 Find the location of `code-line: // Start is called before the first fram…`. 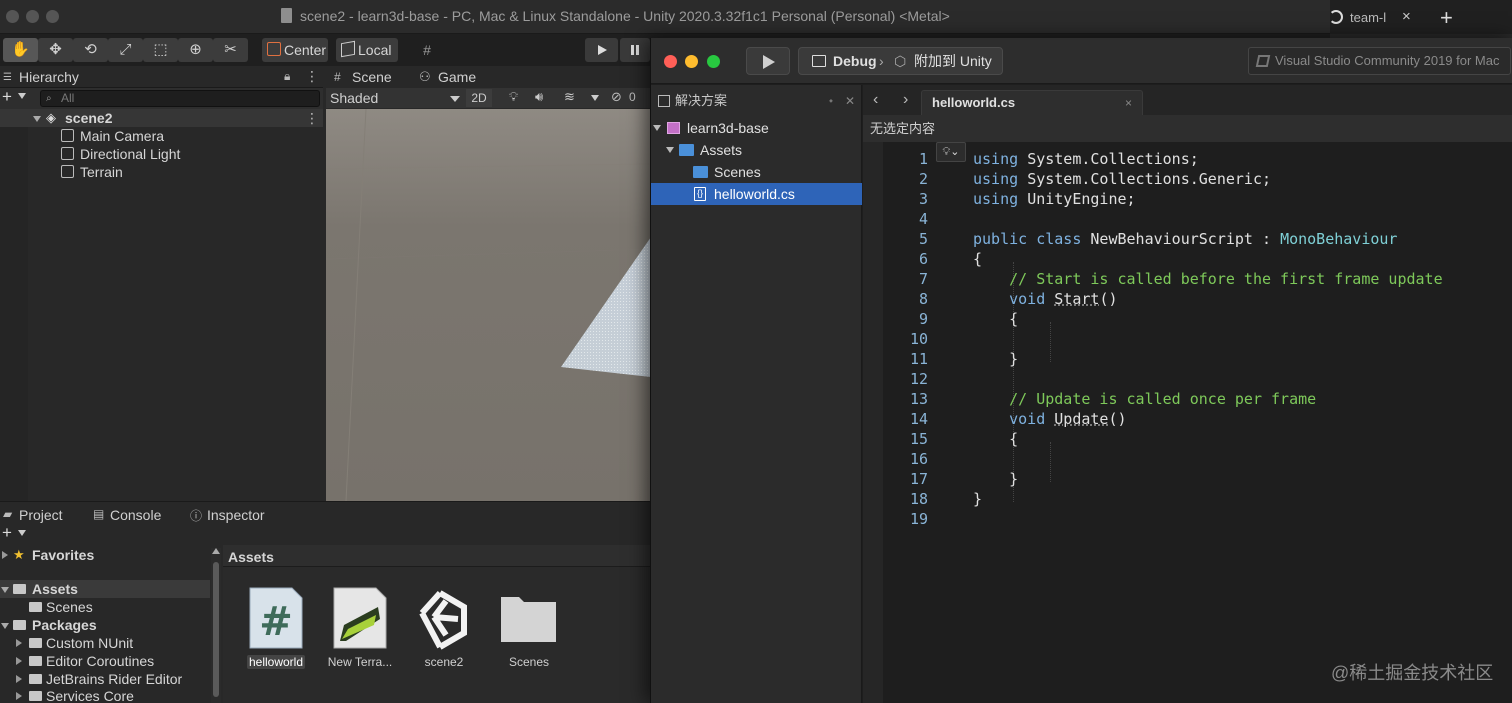

code-line: // Start is called before the first fram… is located at coordinates (1207, 279).